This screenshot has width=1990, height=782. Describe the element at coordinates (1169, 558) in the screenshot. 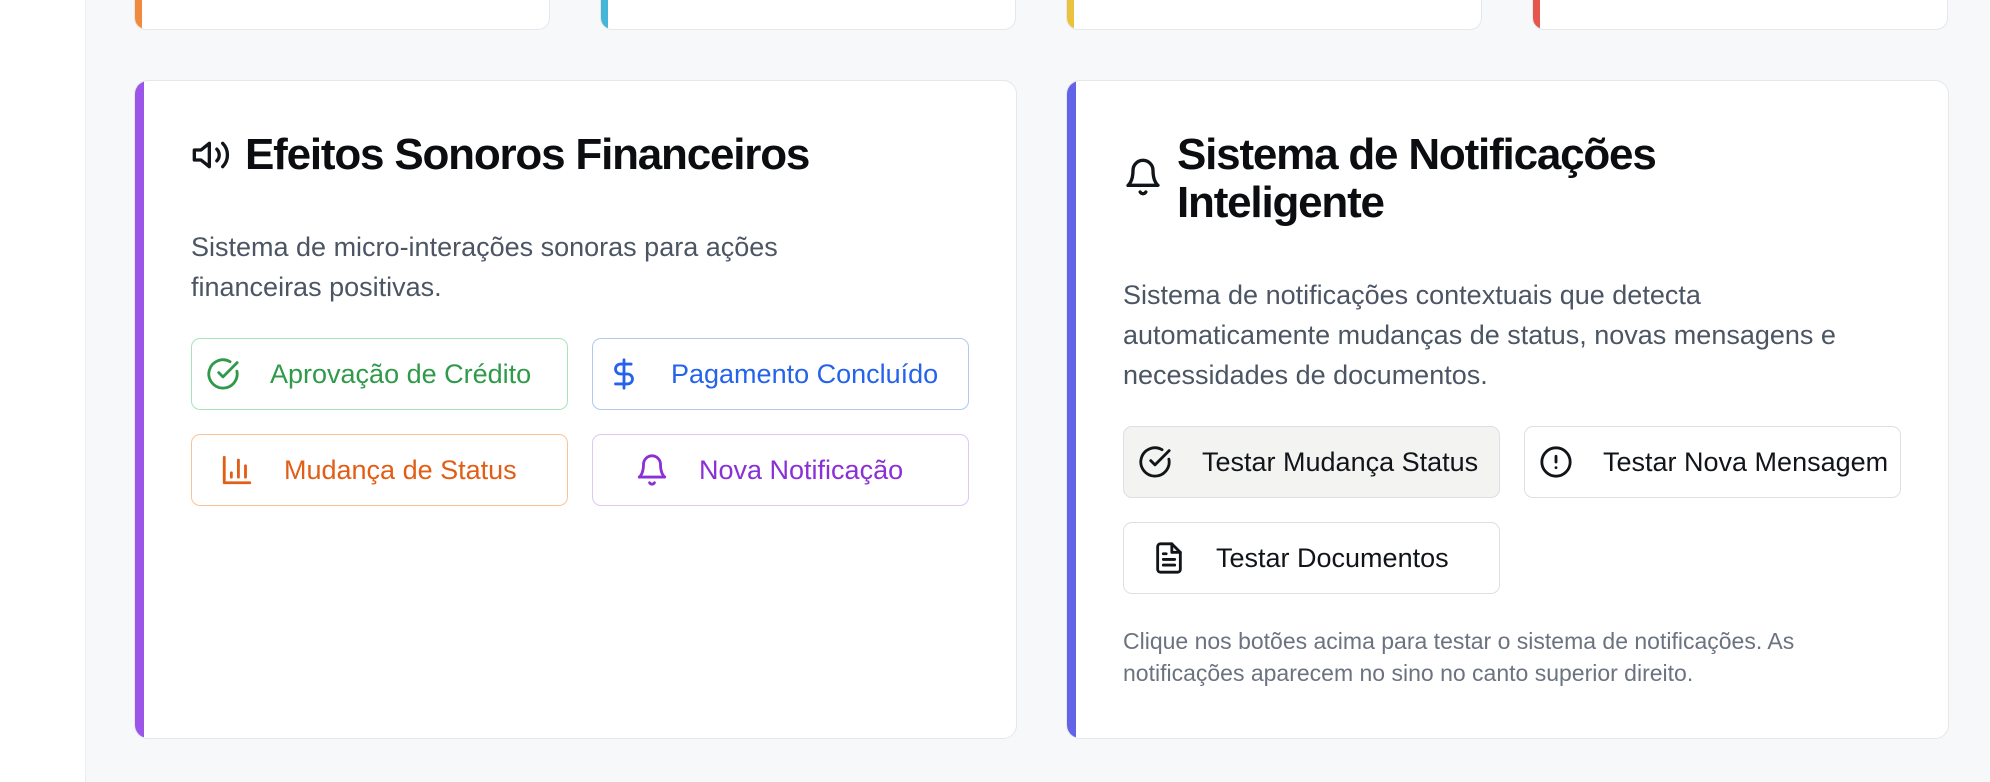

I see `file-text-icon` at that location.